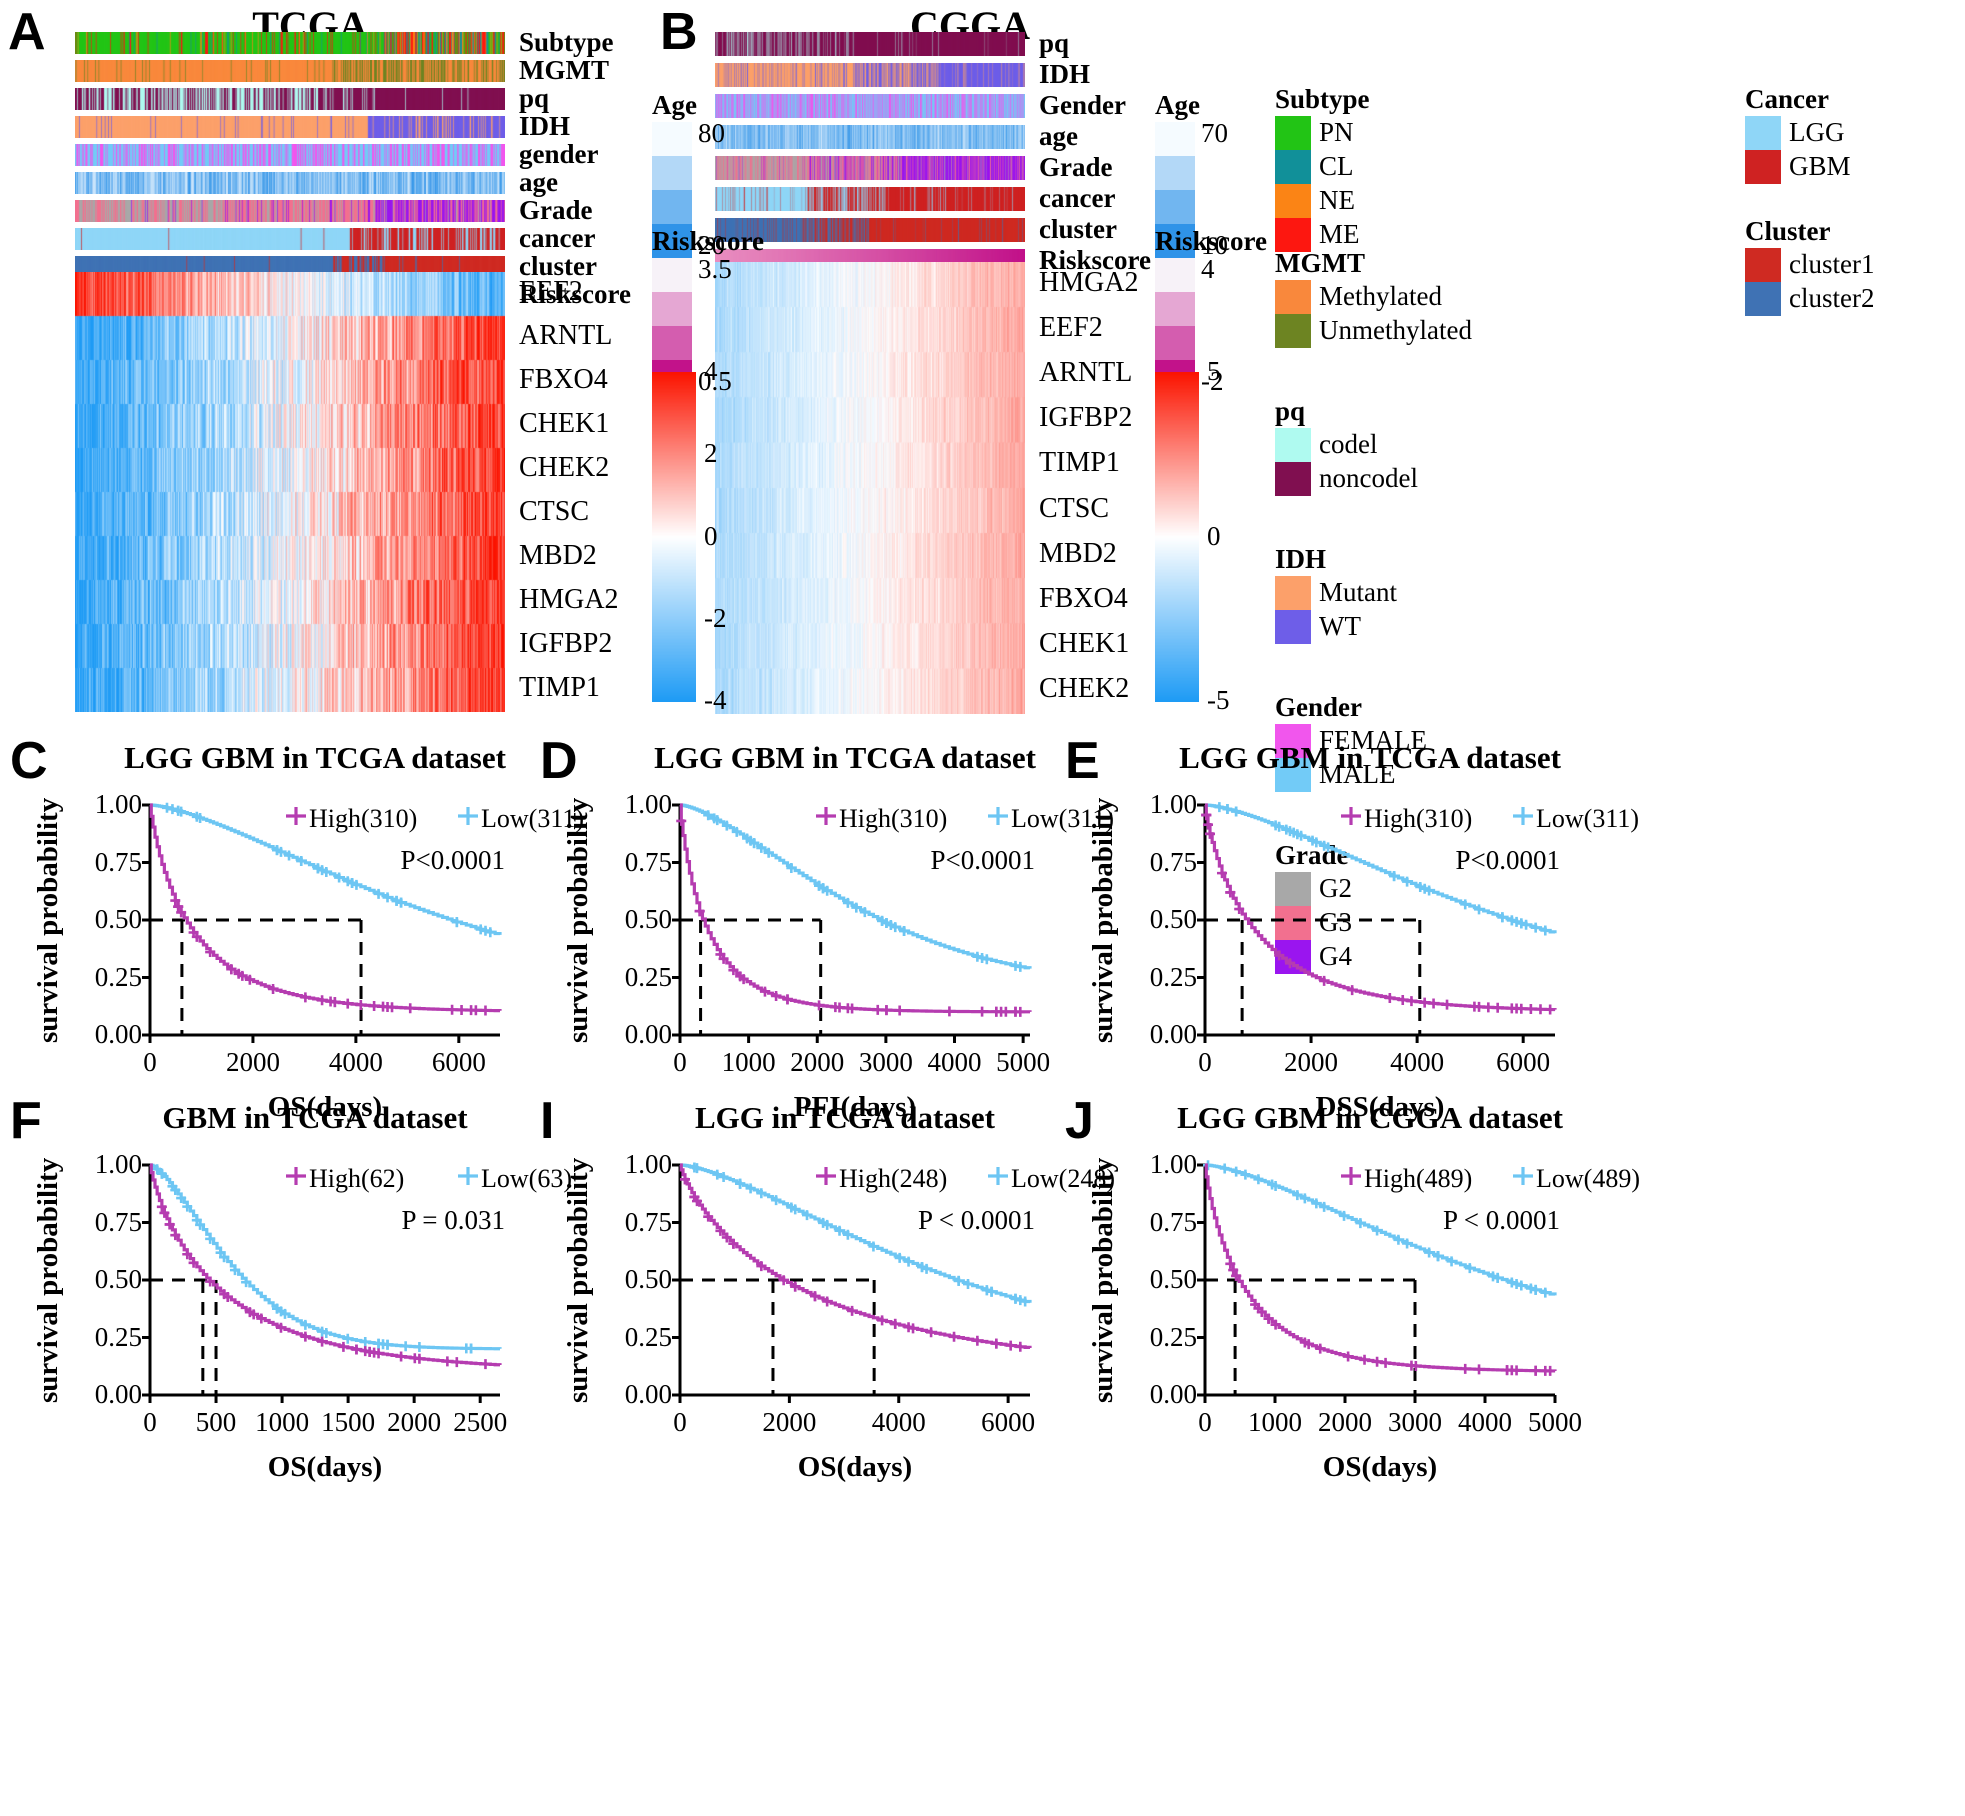  Describe the element at coordinates (290, 492) in the screenshot. I see `expression-heatmap-tcga` at that location.